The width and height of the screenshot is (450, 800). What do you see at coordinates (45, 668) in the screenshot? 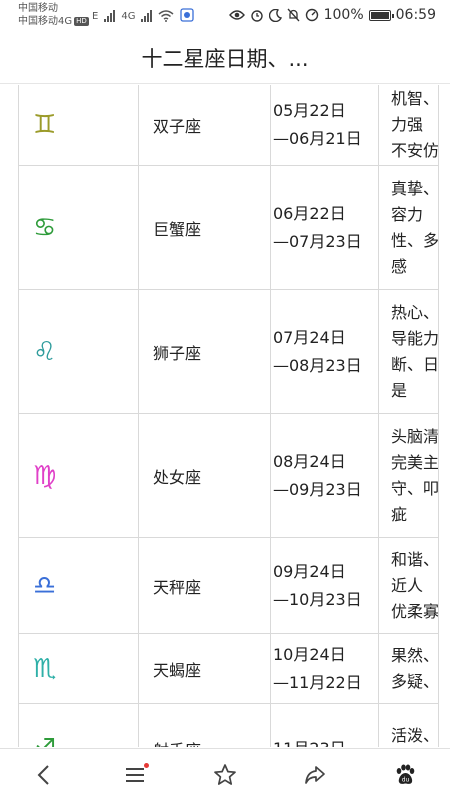
I see `zodiac-symbol-icon: ♏` at bounding box center [45, 668].